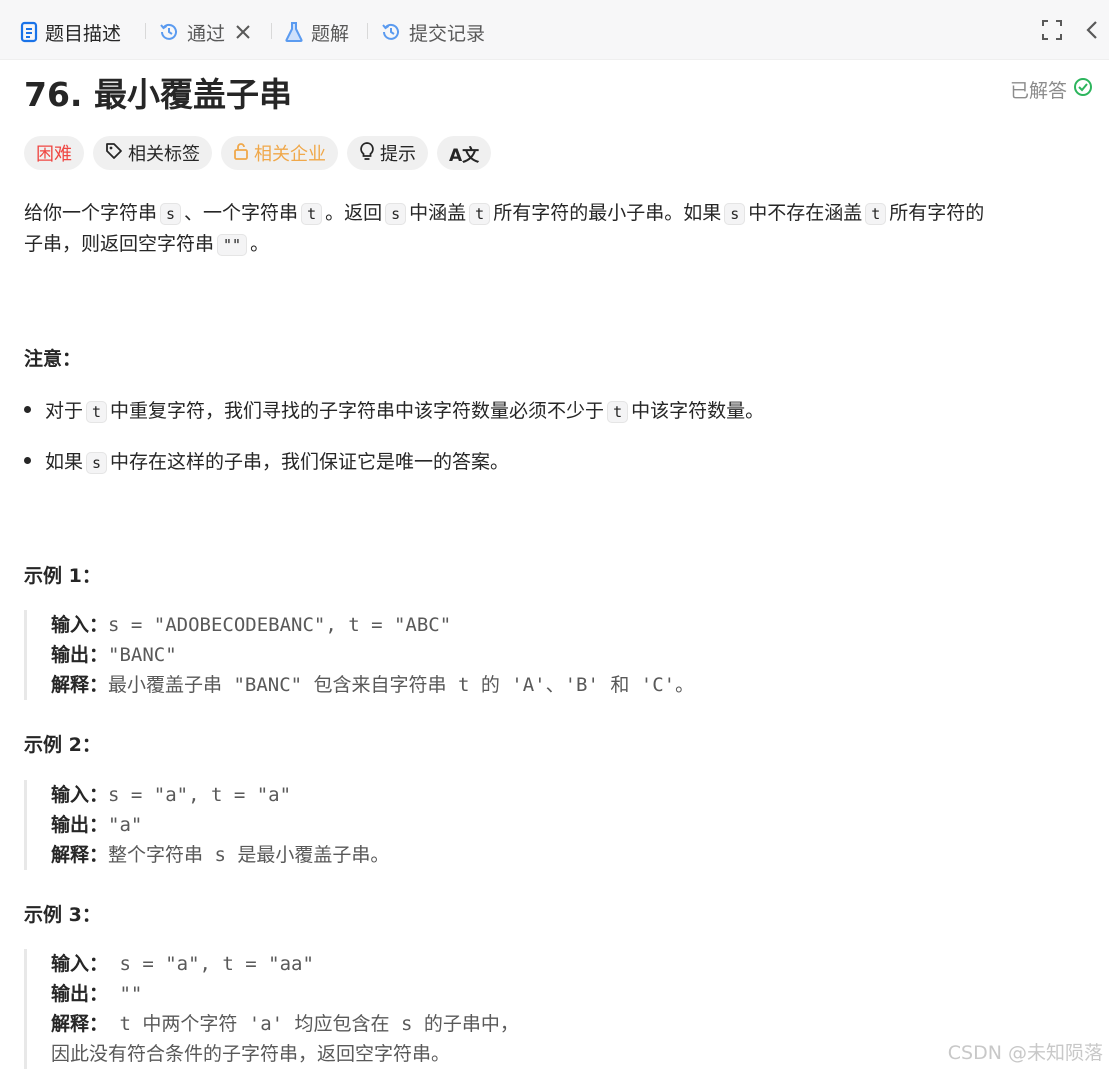  Describe the element at coordinates (64, 411) in the screenshot. I see `note-text: 对于` at that location.